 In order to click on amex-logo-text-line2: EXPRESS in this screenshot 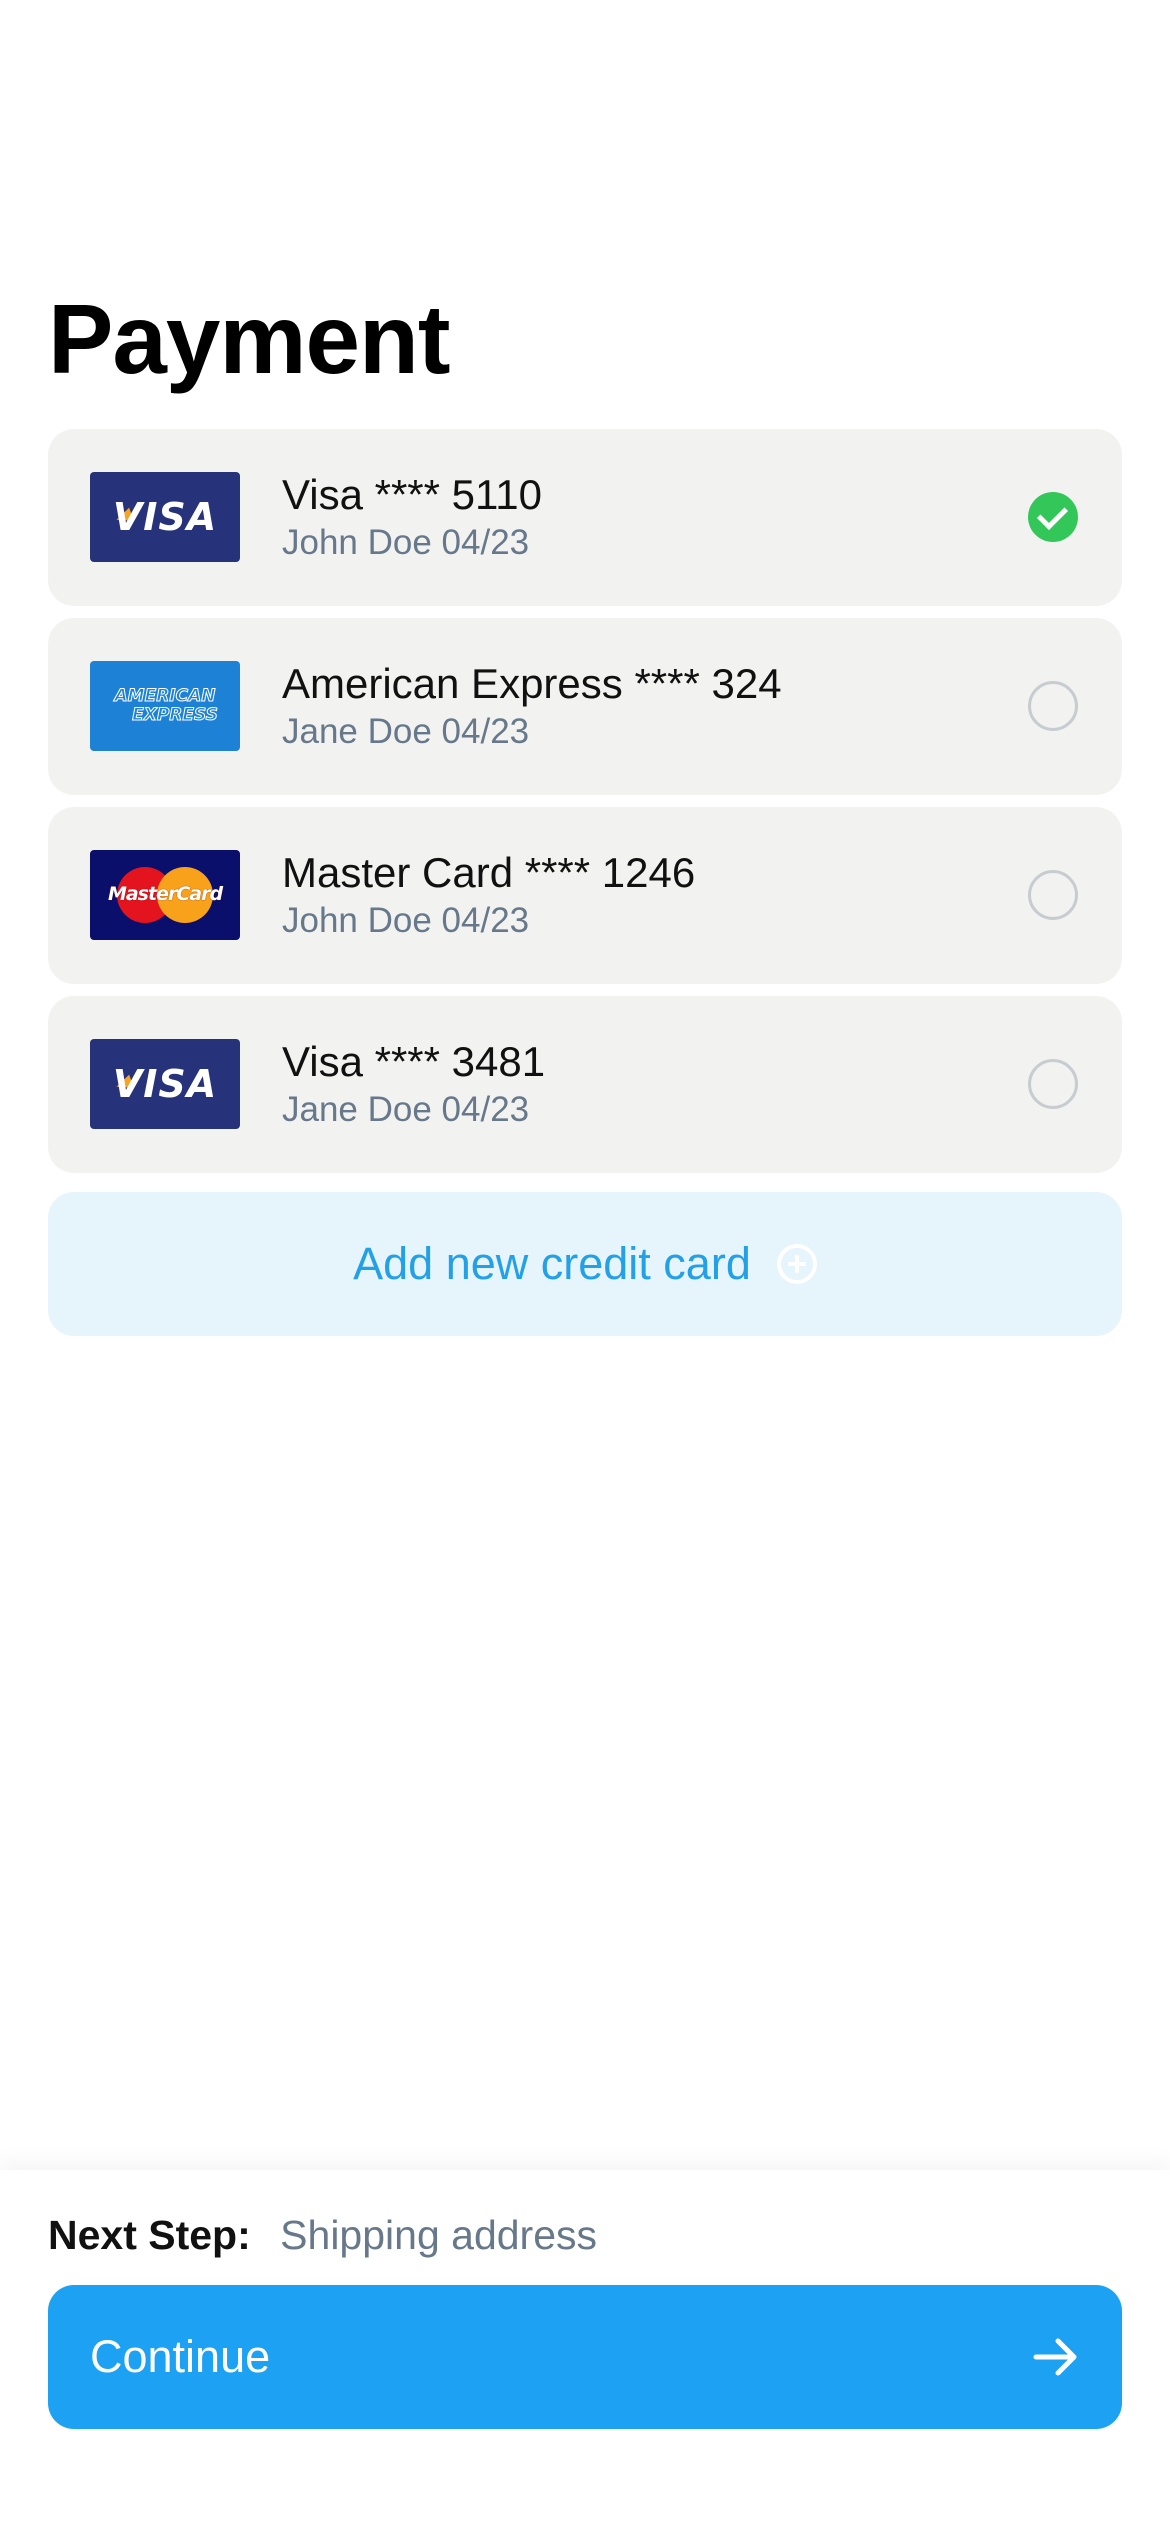, I will do `click(175, 715)`.